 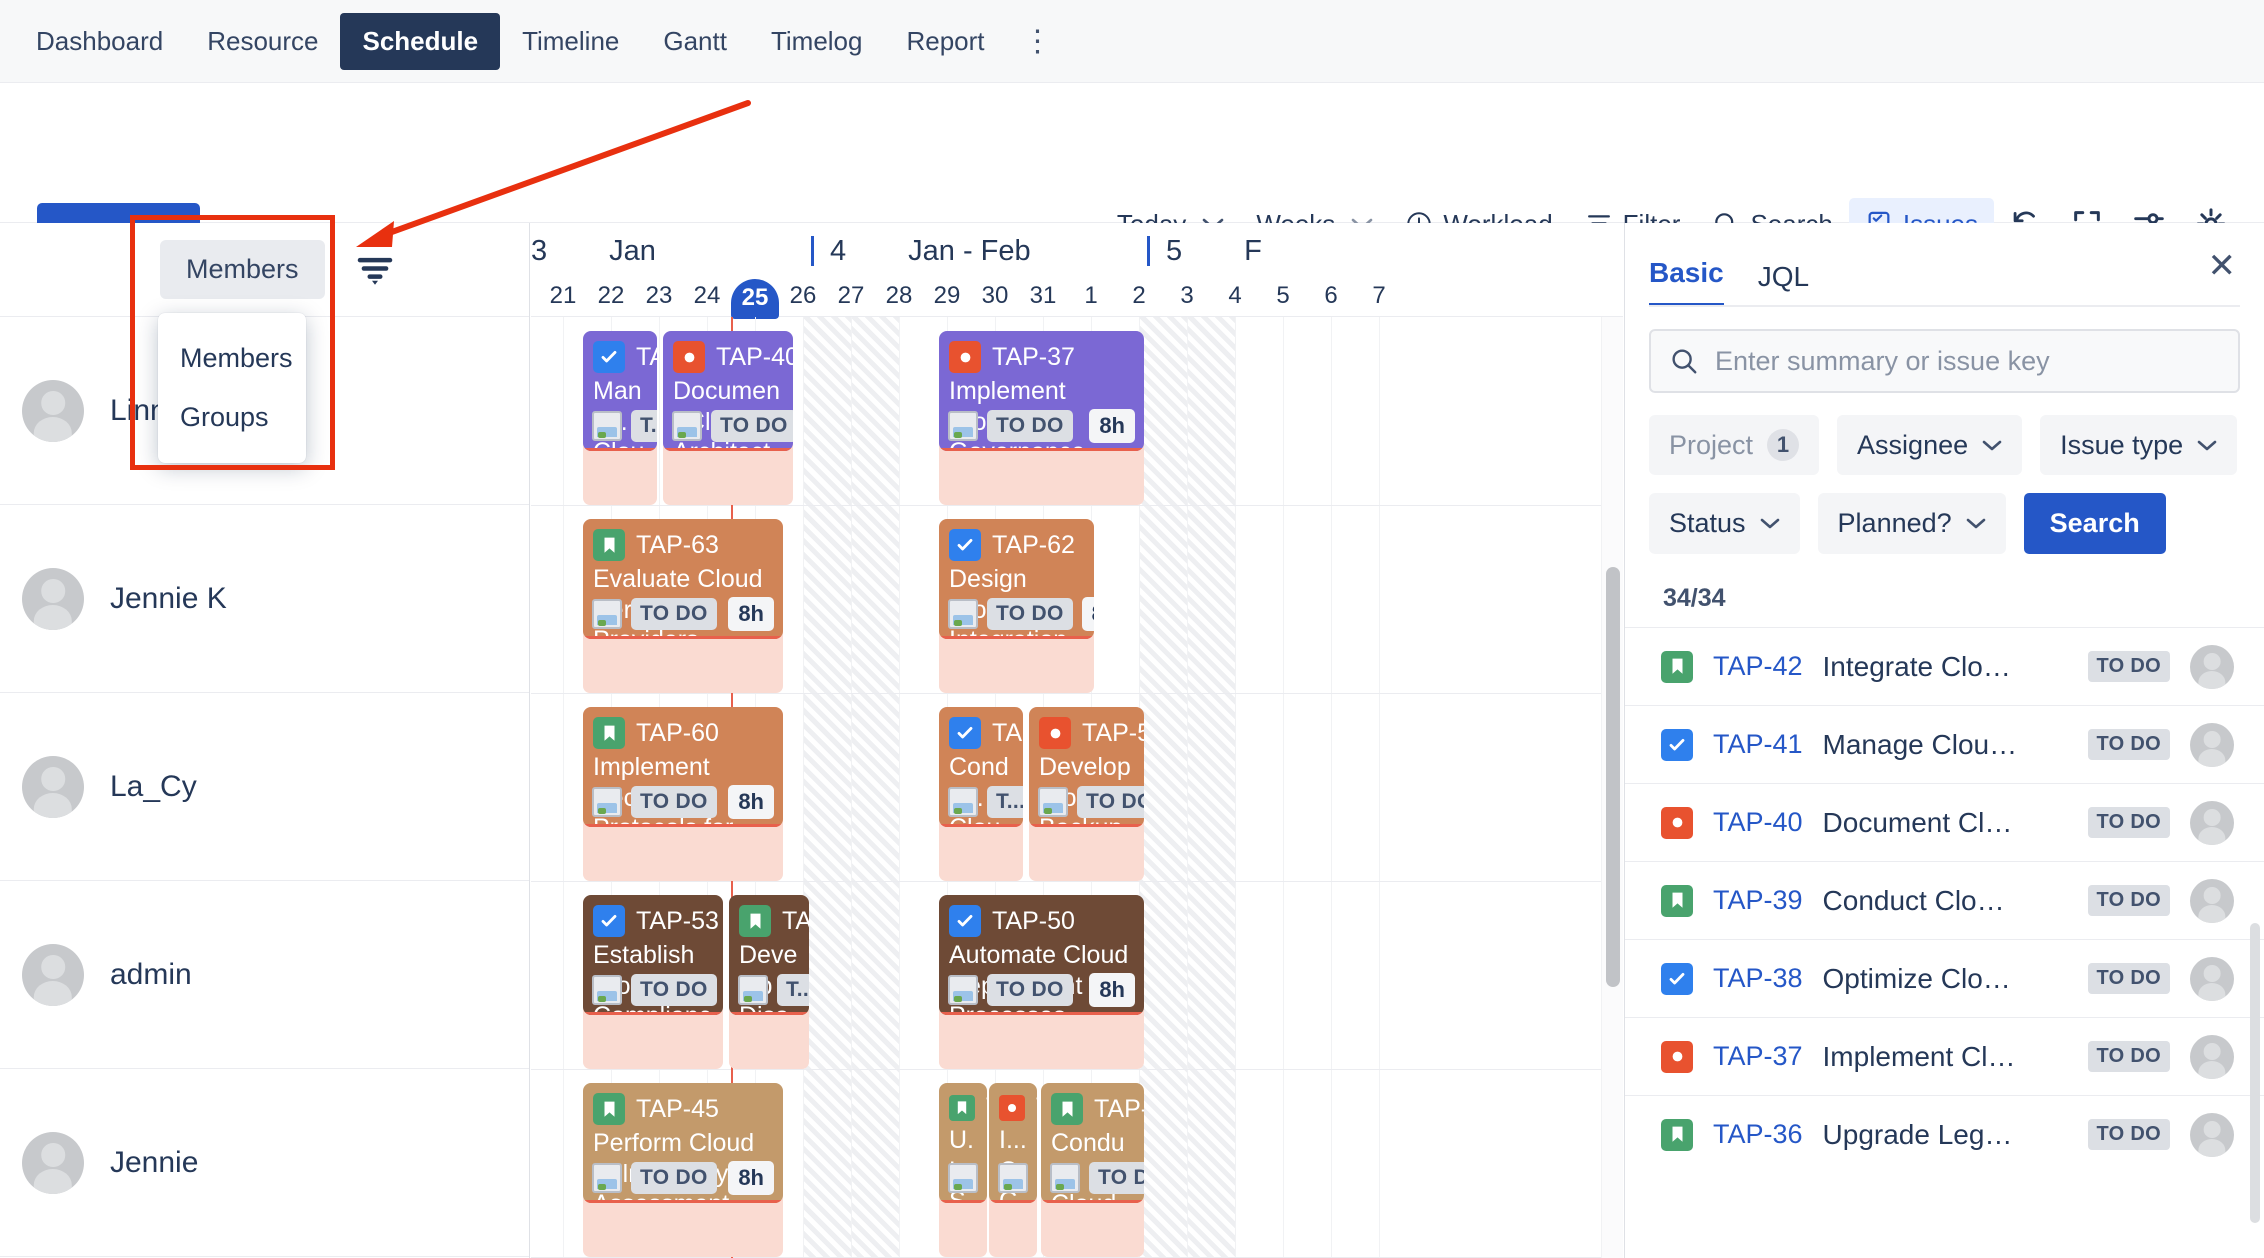 What do you see at coordinates (653, 955) in the screenshot?
I see `timeline-task-bar: TAP-53Establish Cloud ComplianceTO DO8h` at bounding box center [653, 955].